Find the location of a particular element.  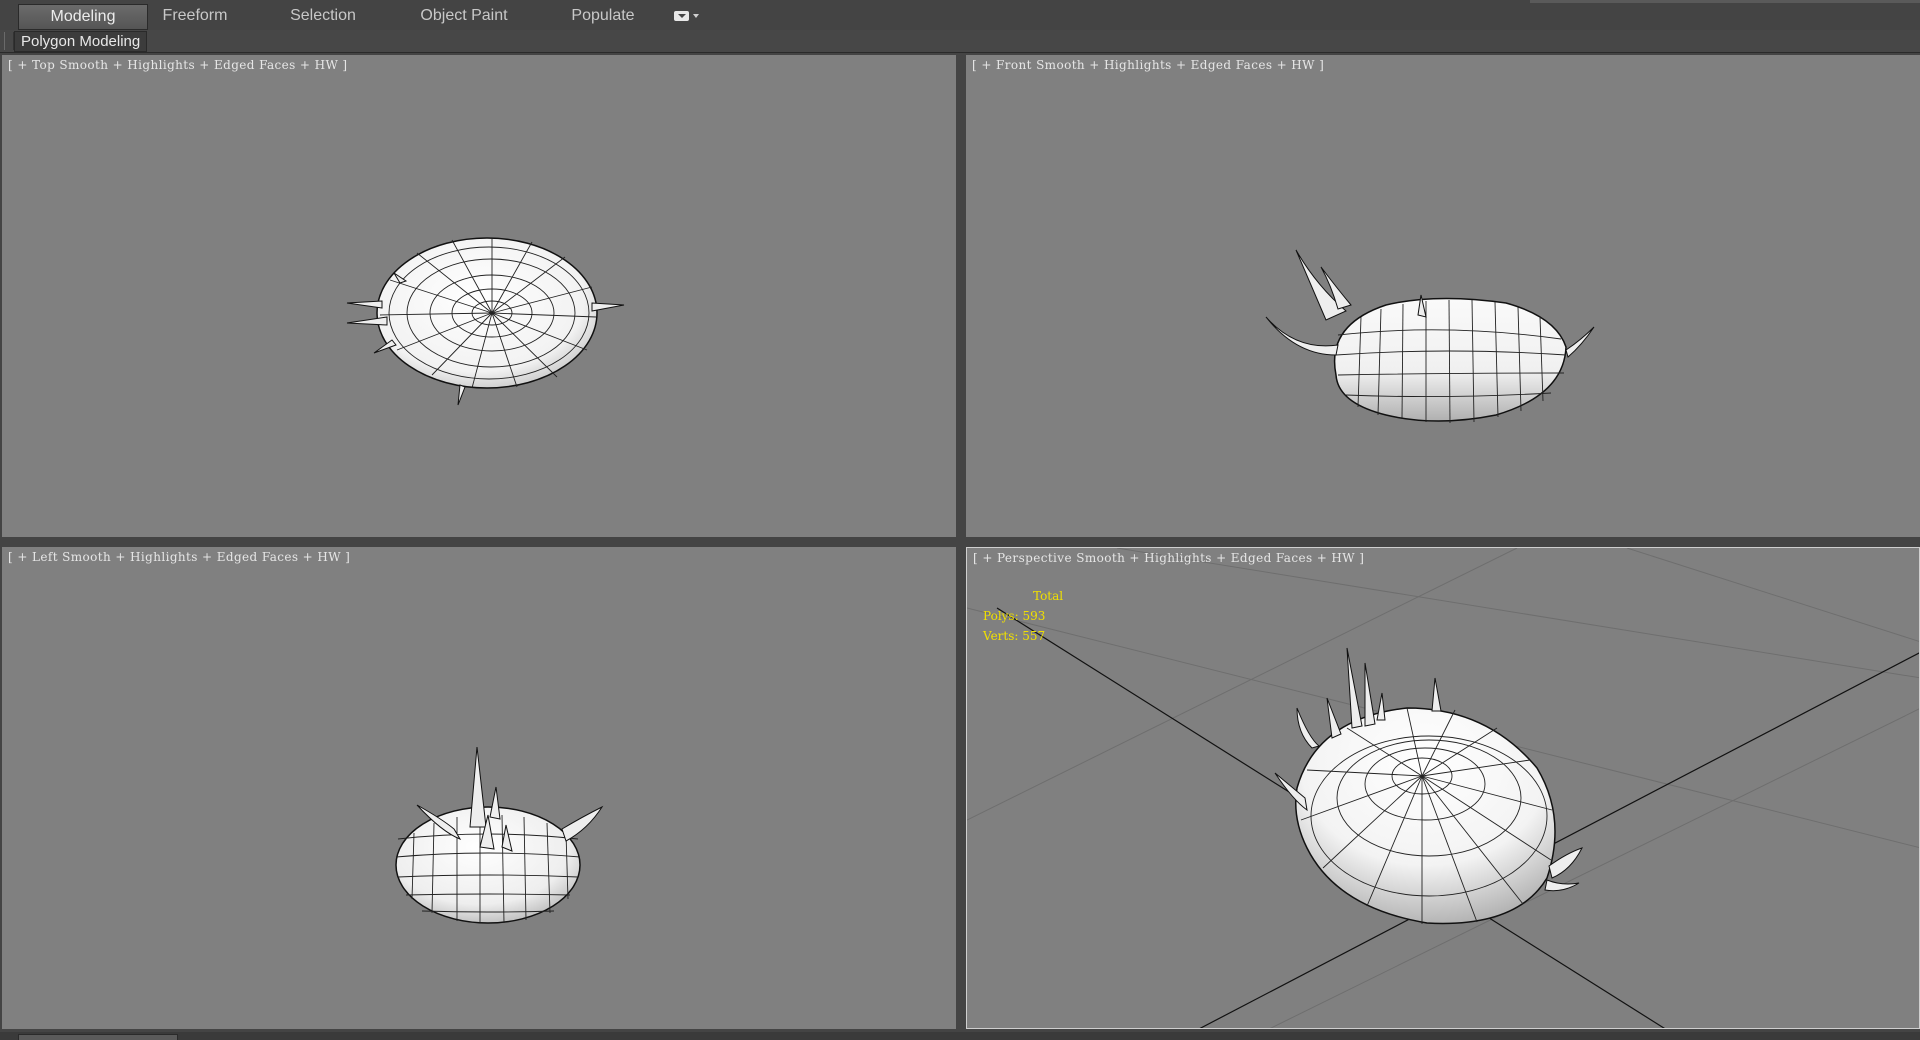

statistics-overlay: Total Polys: 593 Verts: 557 is located at coordinates (1023, 616).